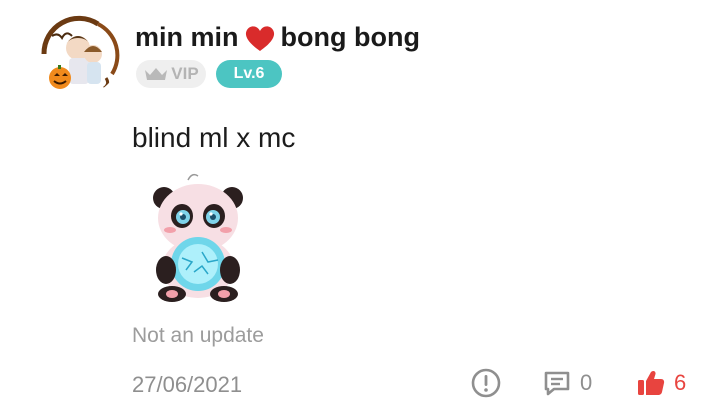 This screenshot has height=416, width=720. I want to click on comment-count: 0, so click(586, 382).